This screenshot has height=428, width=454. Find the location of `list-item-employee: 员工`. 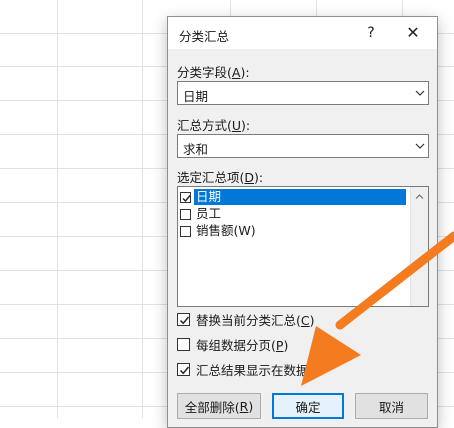

list-item-employee: 员工 is located at coordinates (201, 214).